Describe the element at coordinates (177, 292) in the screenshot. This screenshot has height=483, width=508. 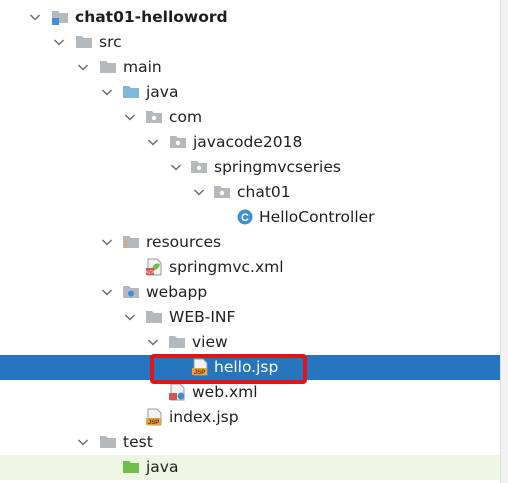
I see `tree-item-label: webapp` at that location.